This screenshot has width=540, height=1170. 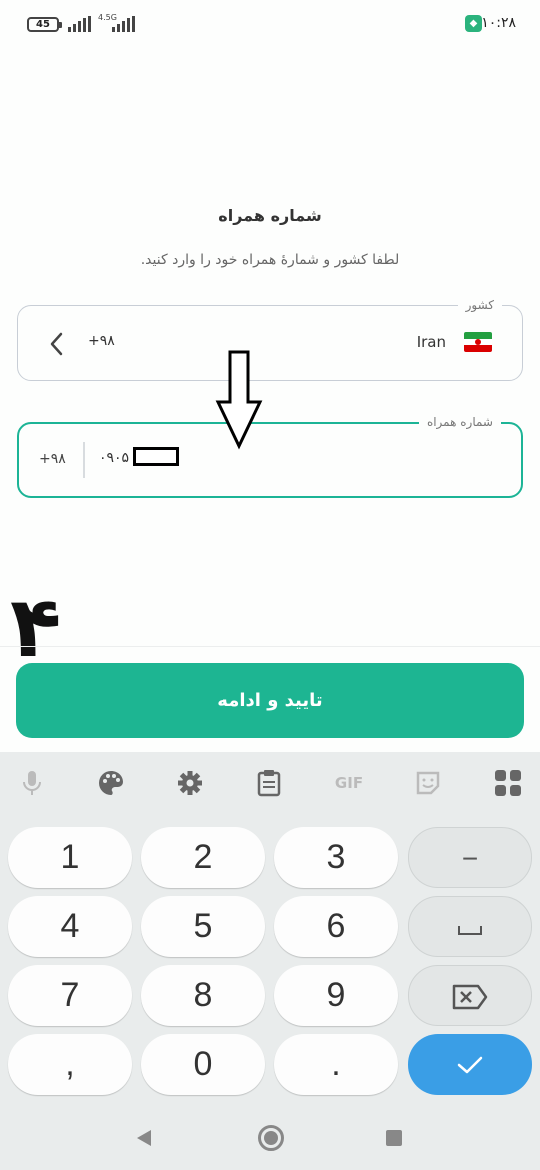 I want to click on down-arrow-annotation-icon, so click(x=239, y=400).